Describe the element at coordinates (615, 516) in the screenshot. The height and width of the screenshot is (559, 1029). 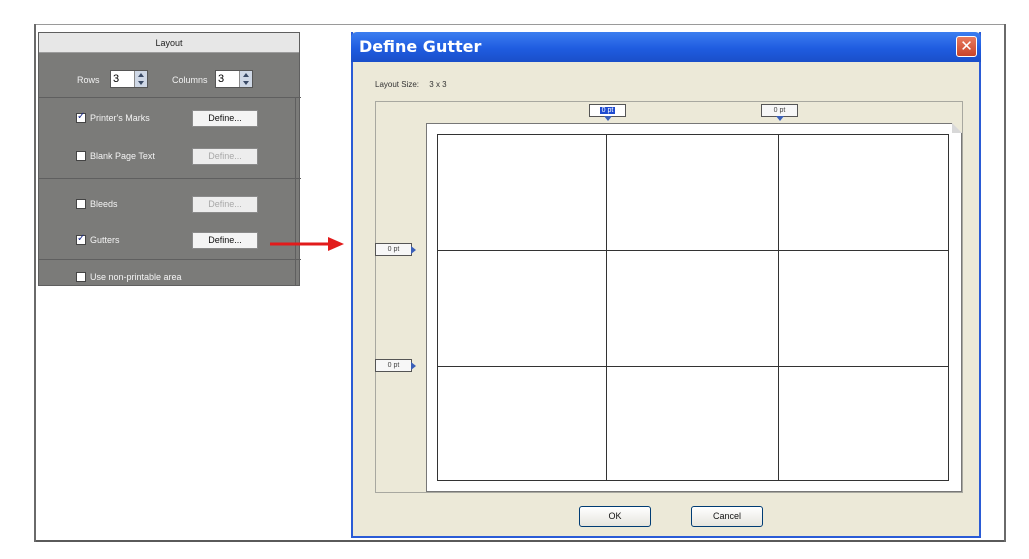
I see `ok-button: OK` at that location.